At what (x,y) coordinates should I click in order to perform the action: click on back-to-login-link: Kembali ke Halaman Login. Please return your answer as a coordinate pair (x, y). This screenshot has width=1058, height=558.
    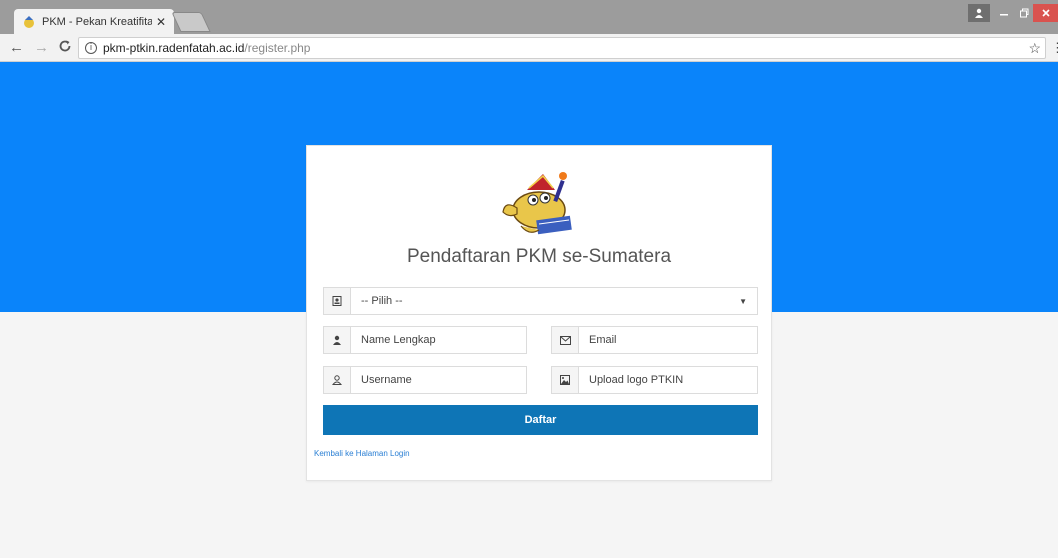
    Looking at the image, I should click on (362, 453).